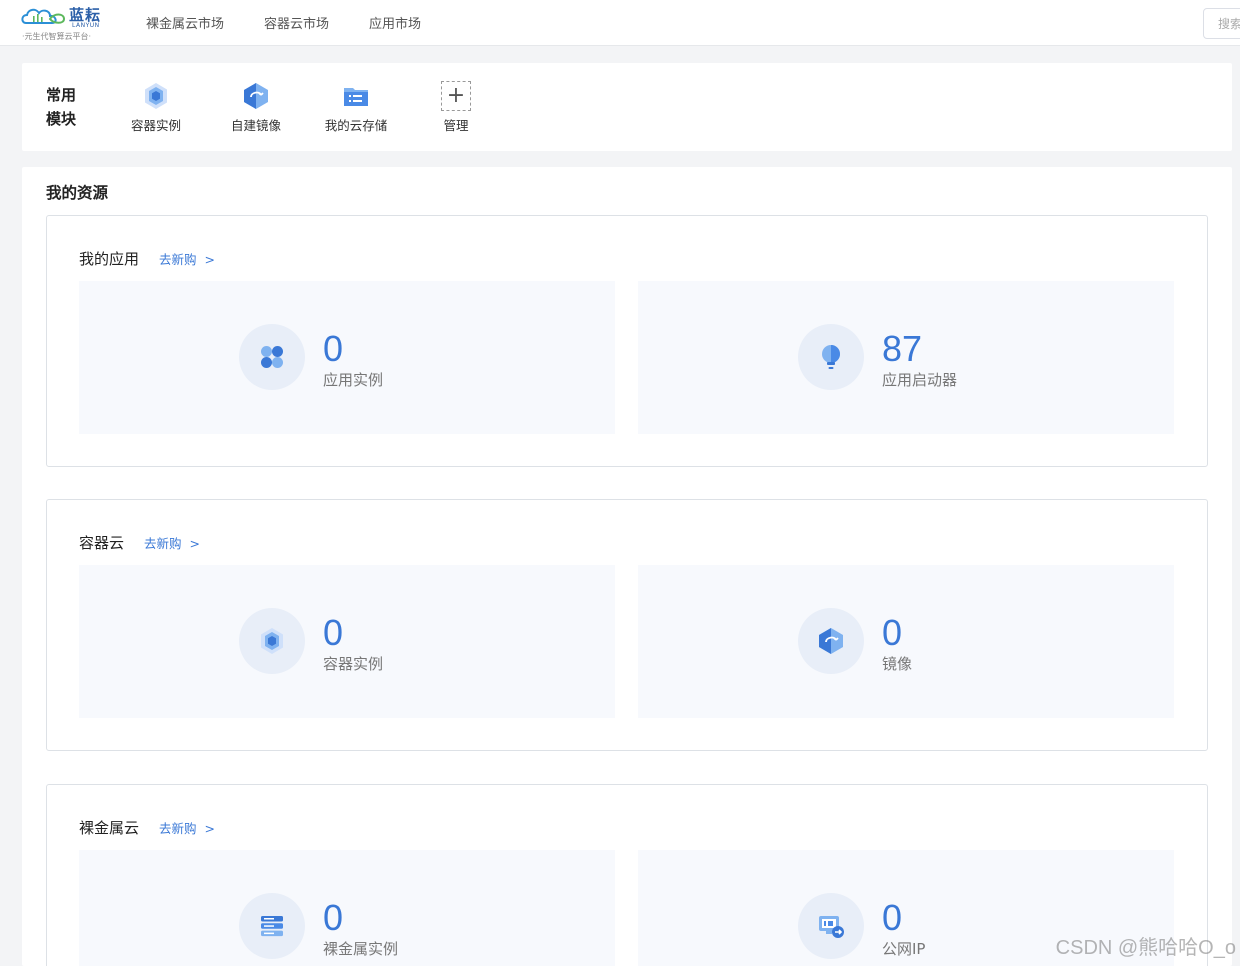 Image resolution: width=1240 pixels, height=966 pixels. I want to click on stat-panel-image: 0 镜像, so click(906, 641).